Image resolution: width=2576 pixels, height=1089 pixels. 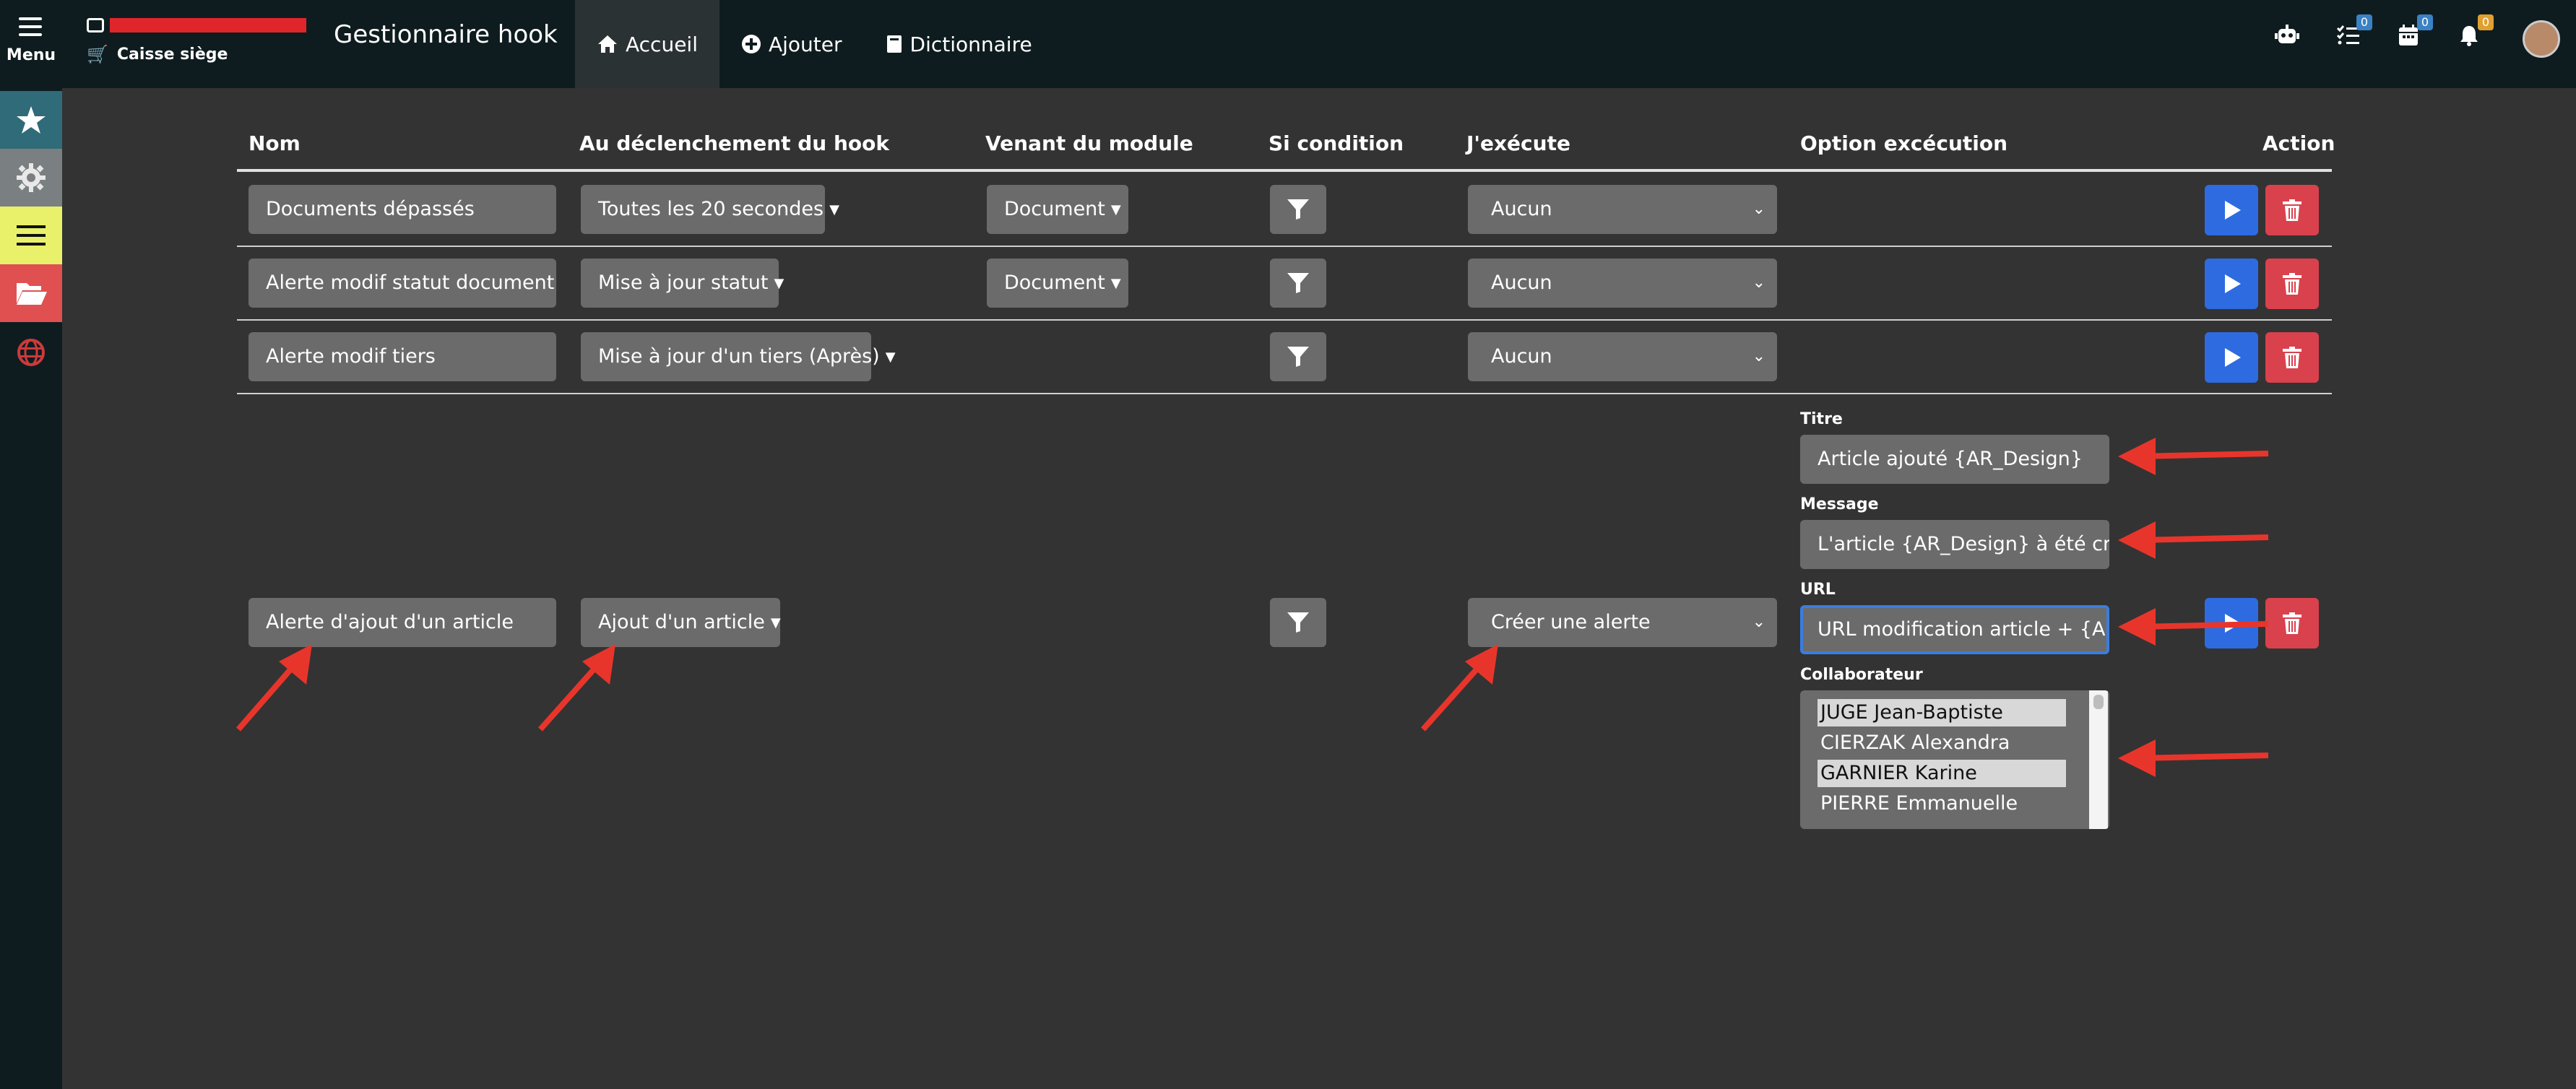 I want to click on arrow-message, so click(x=2203, y=539).